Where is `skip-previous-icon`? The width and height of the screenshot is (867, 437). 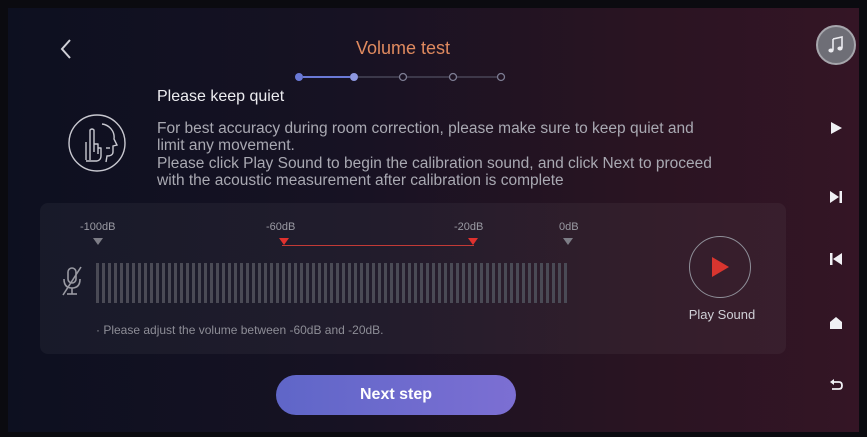
skip-previous-icon is located at coordinates (836, 259).